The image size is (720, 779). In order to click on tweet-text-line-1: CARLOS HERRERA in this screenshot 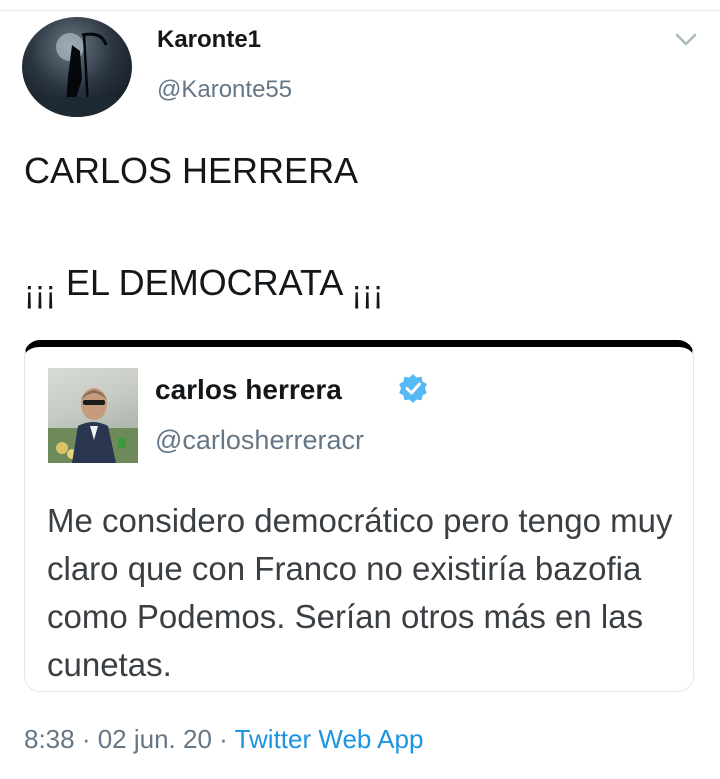, I will do `click(191, 170)`.